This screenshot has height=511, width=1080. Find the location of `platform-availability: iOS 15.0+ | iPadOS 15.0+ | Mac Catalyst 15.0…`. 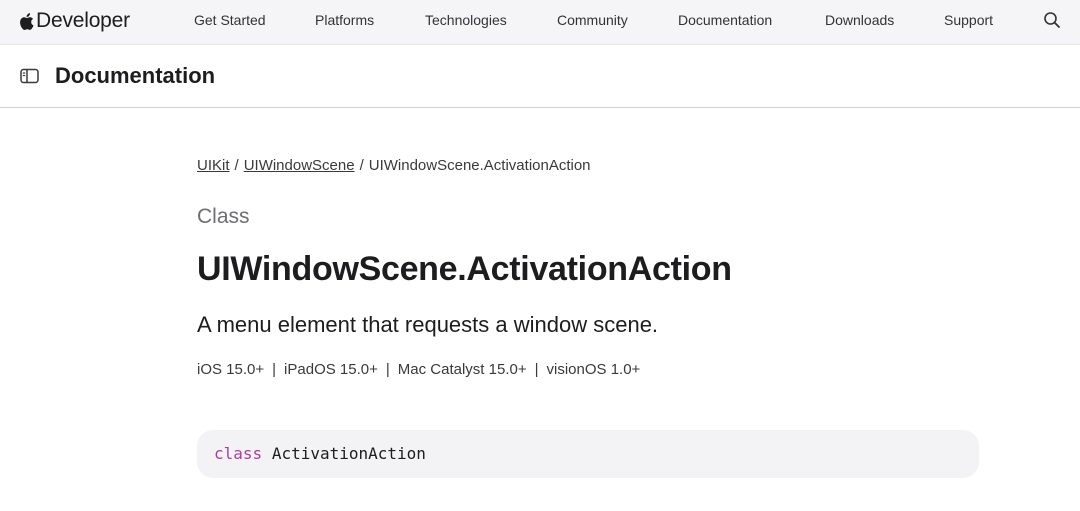

platform-availability: iOS 15.0+ | iPadOS 15.0+ | Mac Catalyst 15.0… is located at coordinates (418, 369).